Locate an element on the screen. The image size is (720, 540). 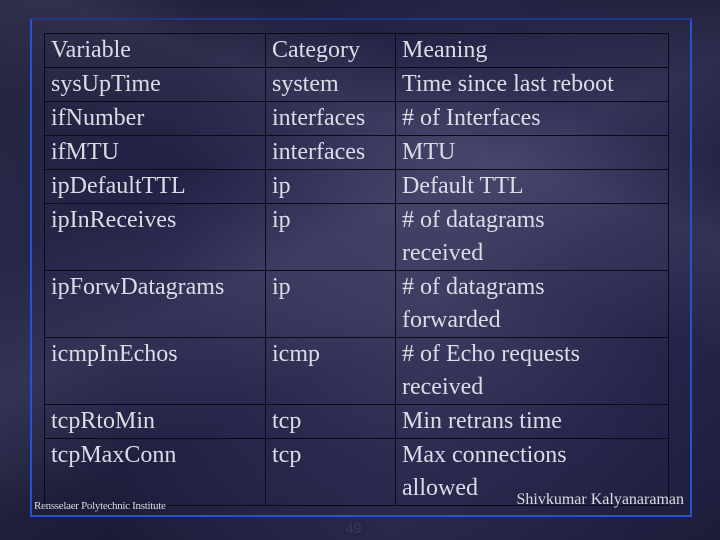
cell-variable: ipDefaultTTL is located at coordinates (155, 186).